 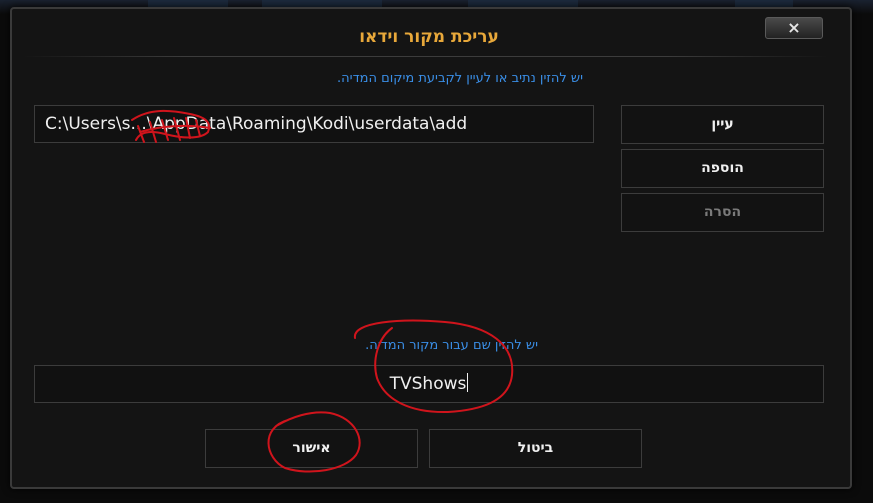 I want to click on browse-button: עיין, so click(x=722, y=124).